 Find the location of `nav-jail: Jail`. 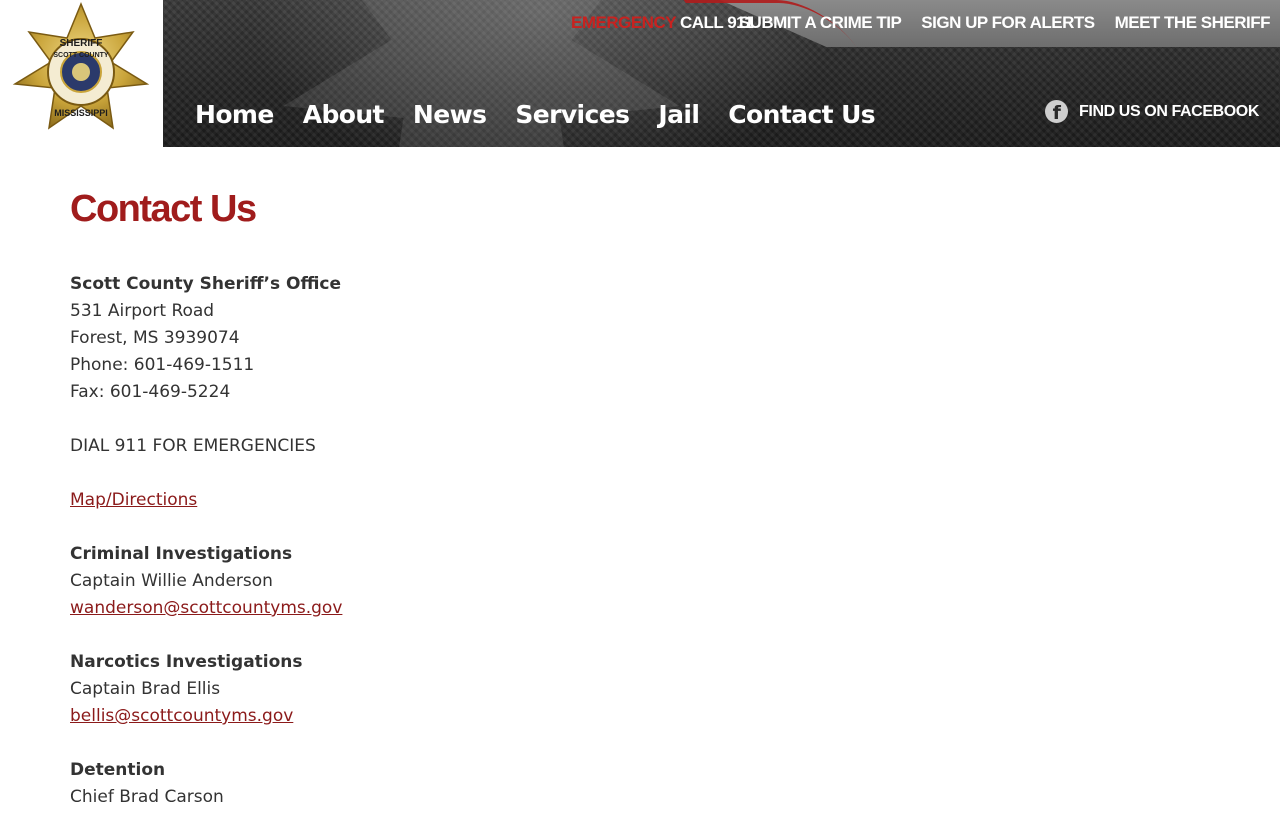

nav-jail: Jail is located at coordinates (679, 114).